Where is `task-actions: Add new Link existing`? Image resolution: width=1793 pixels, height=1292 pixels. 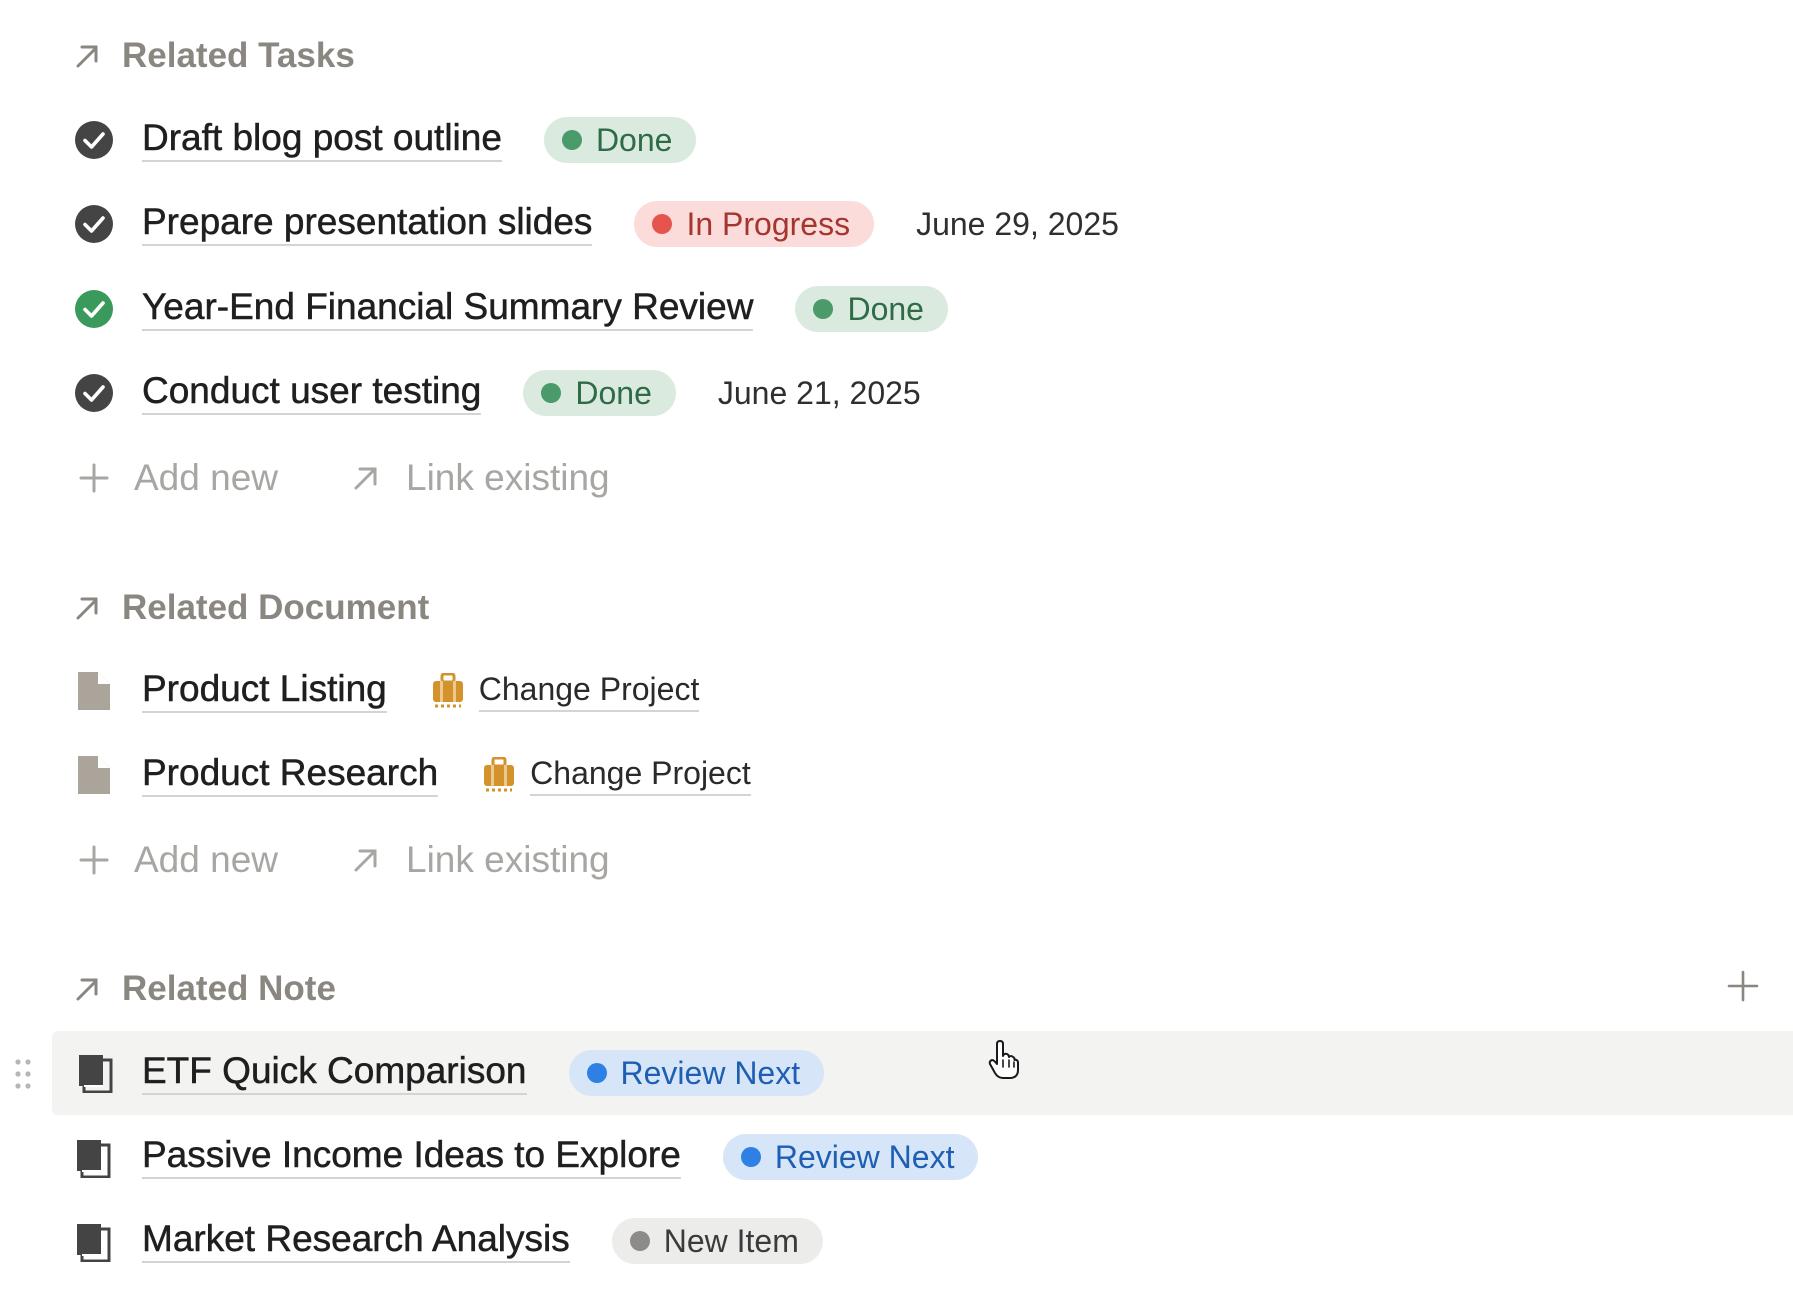 task-actions: Add new Link existing is located at coordinates (896, 478).